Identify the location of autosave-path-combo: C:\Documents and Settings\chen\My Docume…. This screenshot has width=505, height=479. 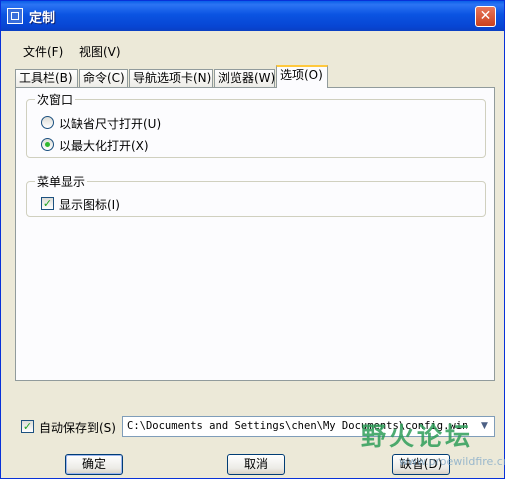
(308, 426).